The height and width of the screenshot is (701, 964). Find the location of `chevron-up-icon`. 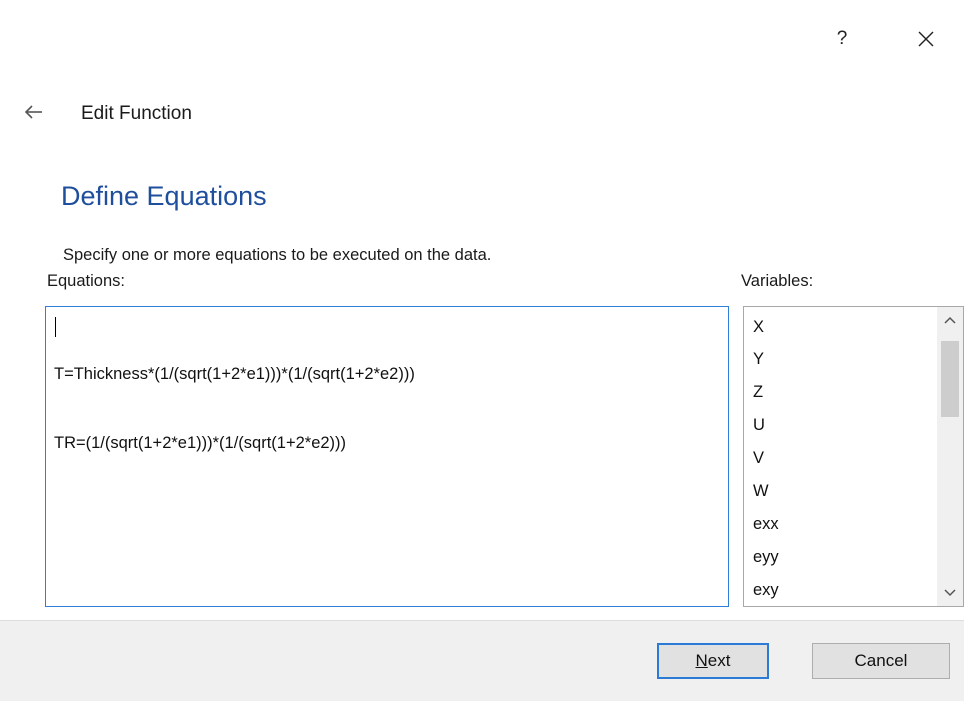

chevron-up-icon is located at coordinates (950, 320).